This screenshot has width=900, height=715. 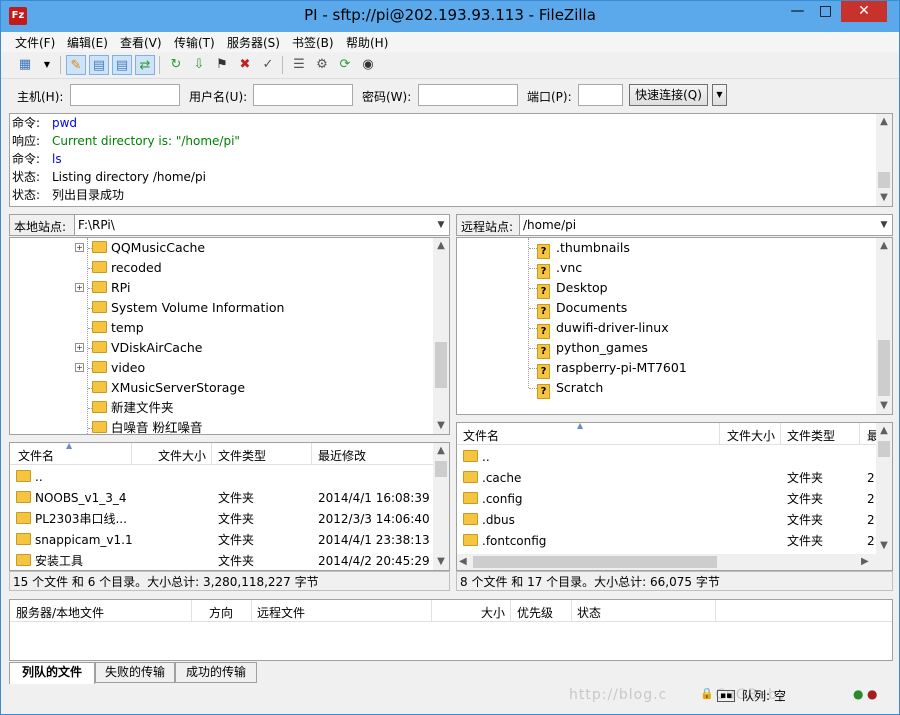 What do you see at coordinates (245, 65) in the screenshot?
I see `disconnect-icon: ✖` at bounding box center [245, 65].